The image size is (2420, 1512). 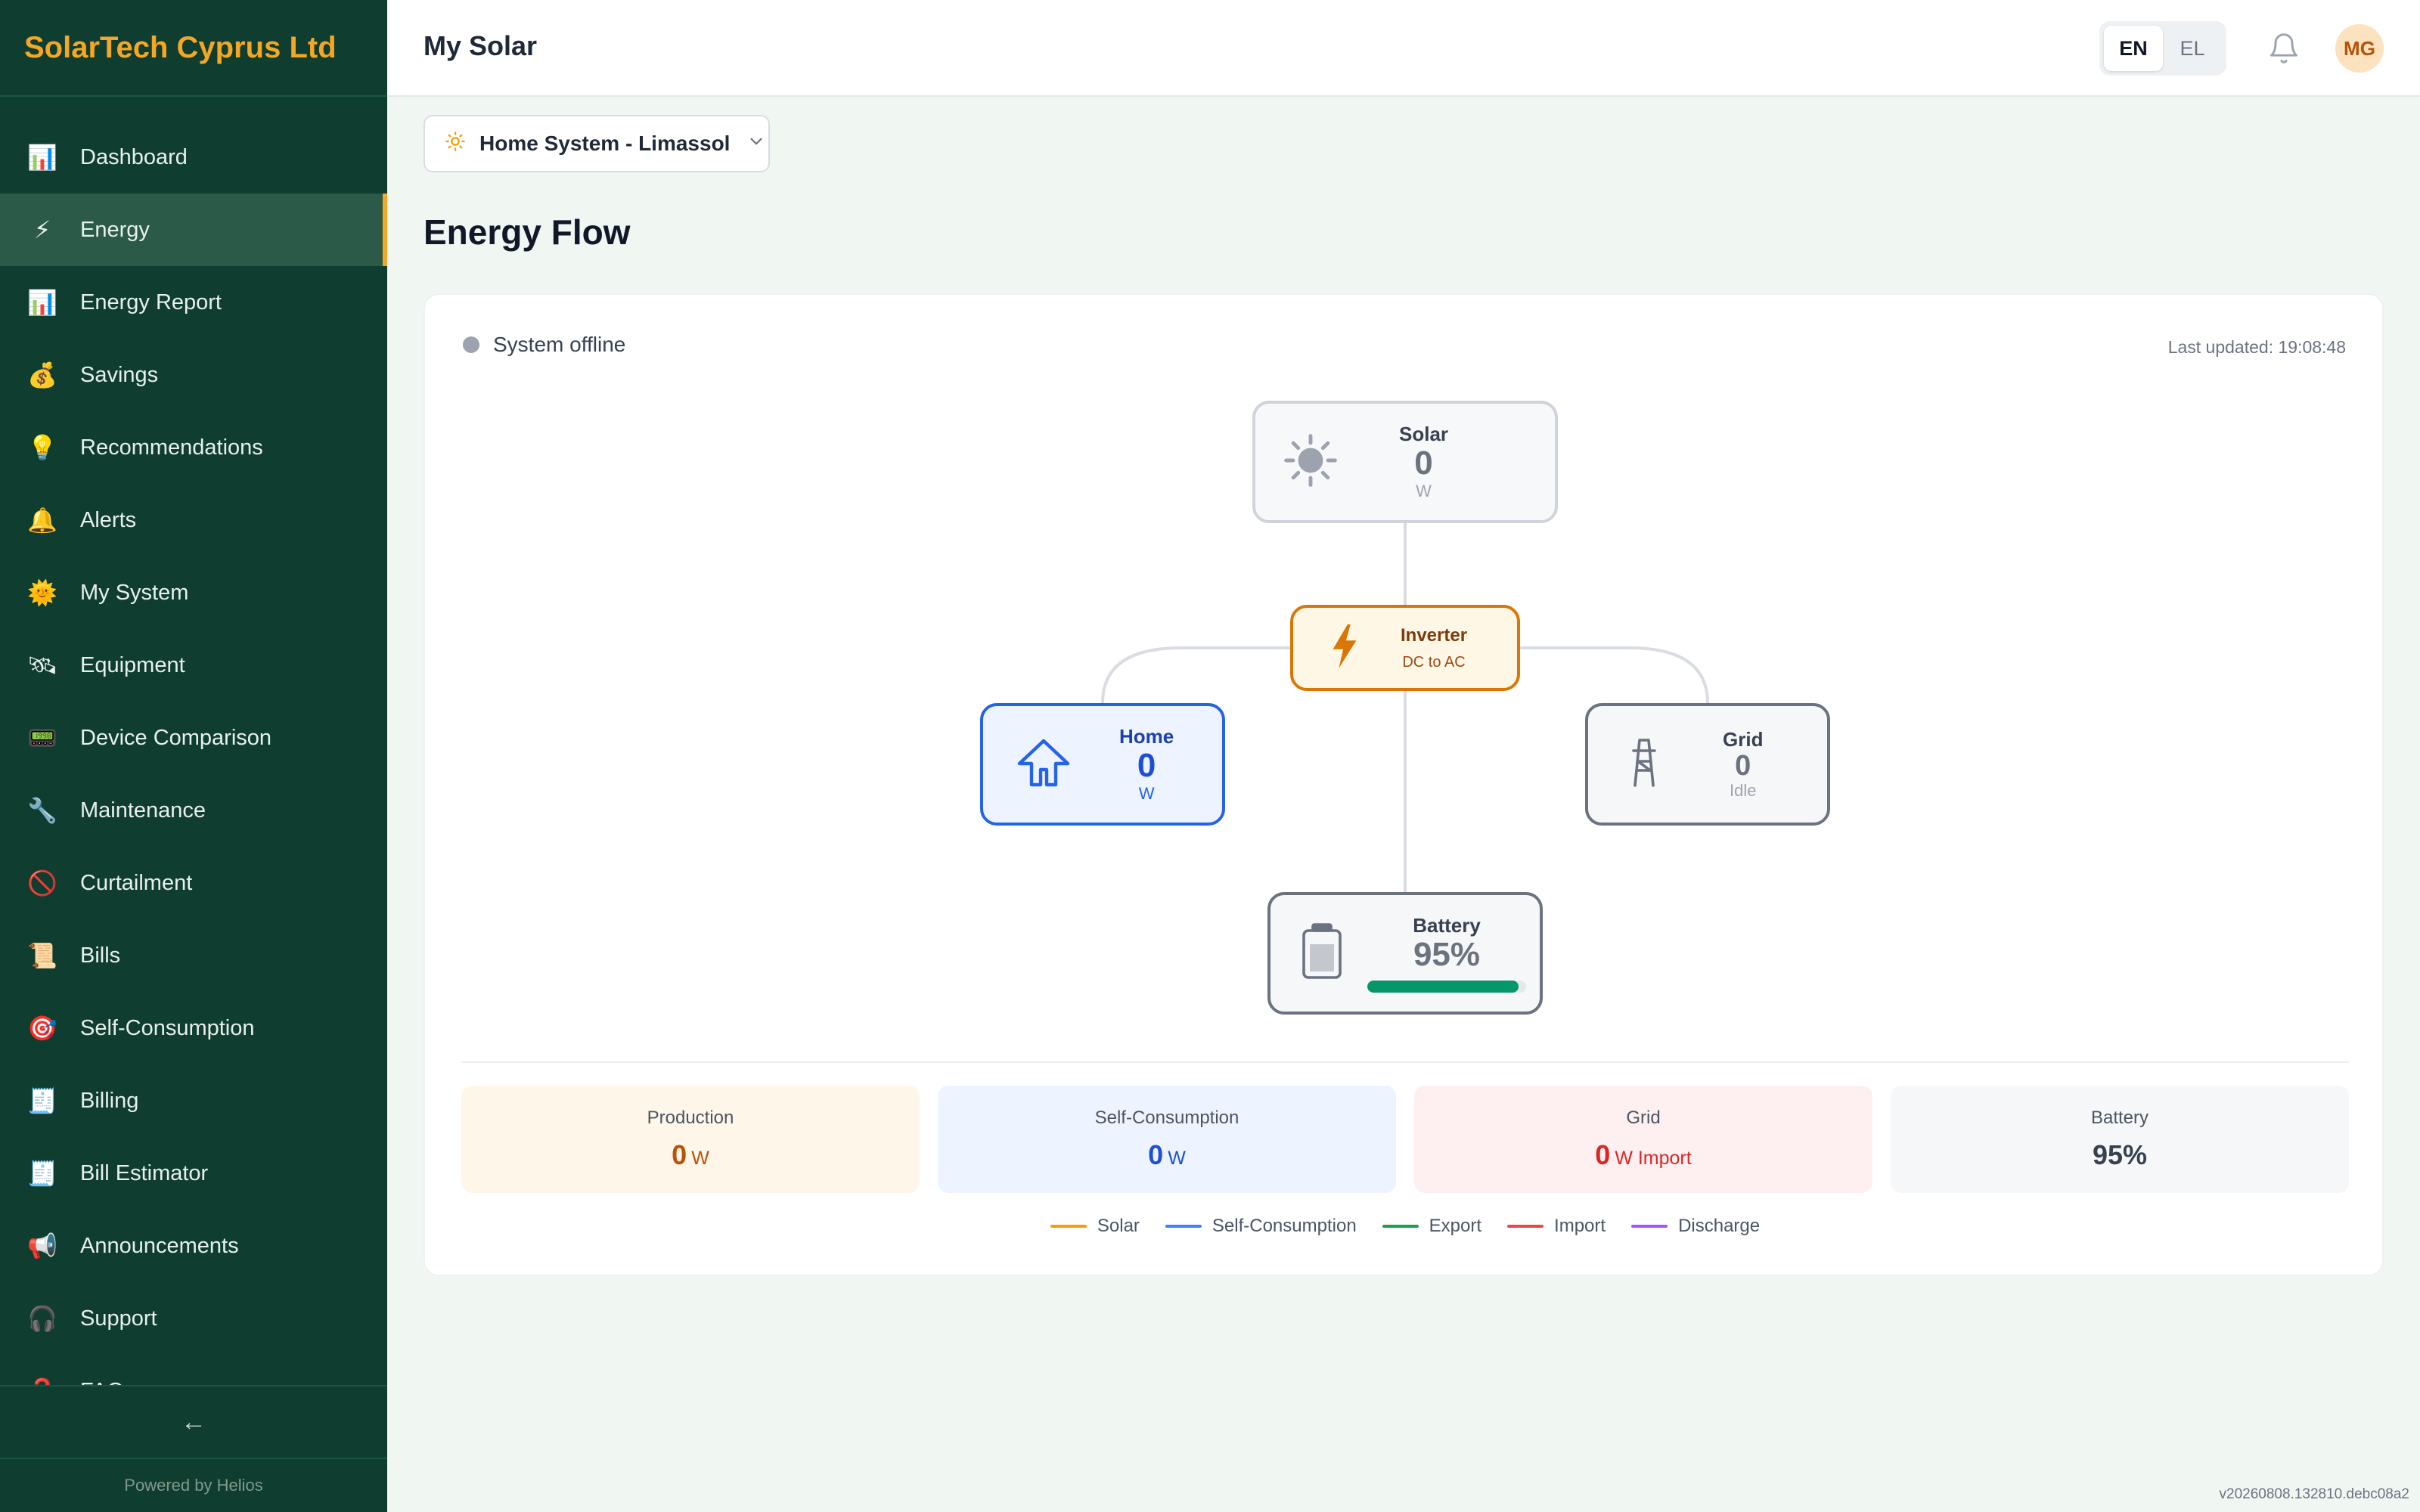 I want to click on sidebar-item-label: Device Comparison, so click(x=176, y=737).